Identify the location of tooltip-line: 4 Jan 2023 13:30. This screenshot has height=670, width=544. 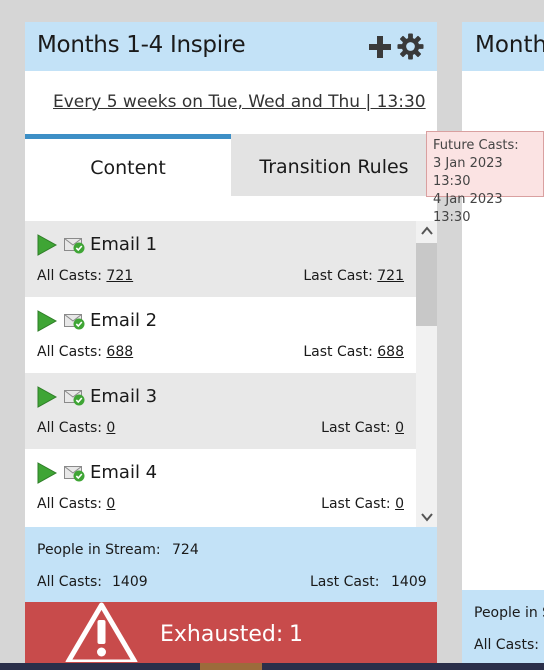
(468, 208).